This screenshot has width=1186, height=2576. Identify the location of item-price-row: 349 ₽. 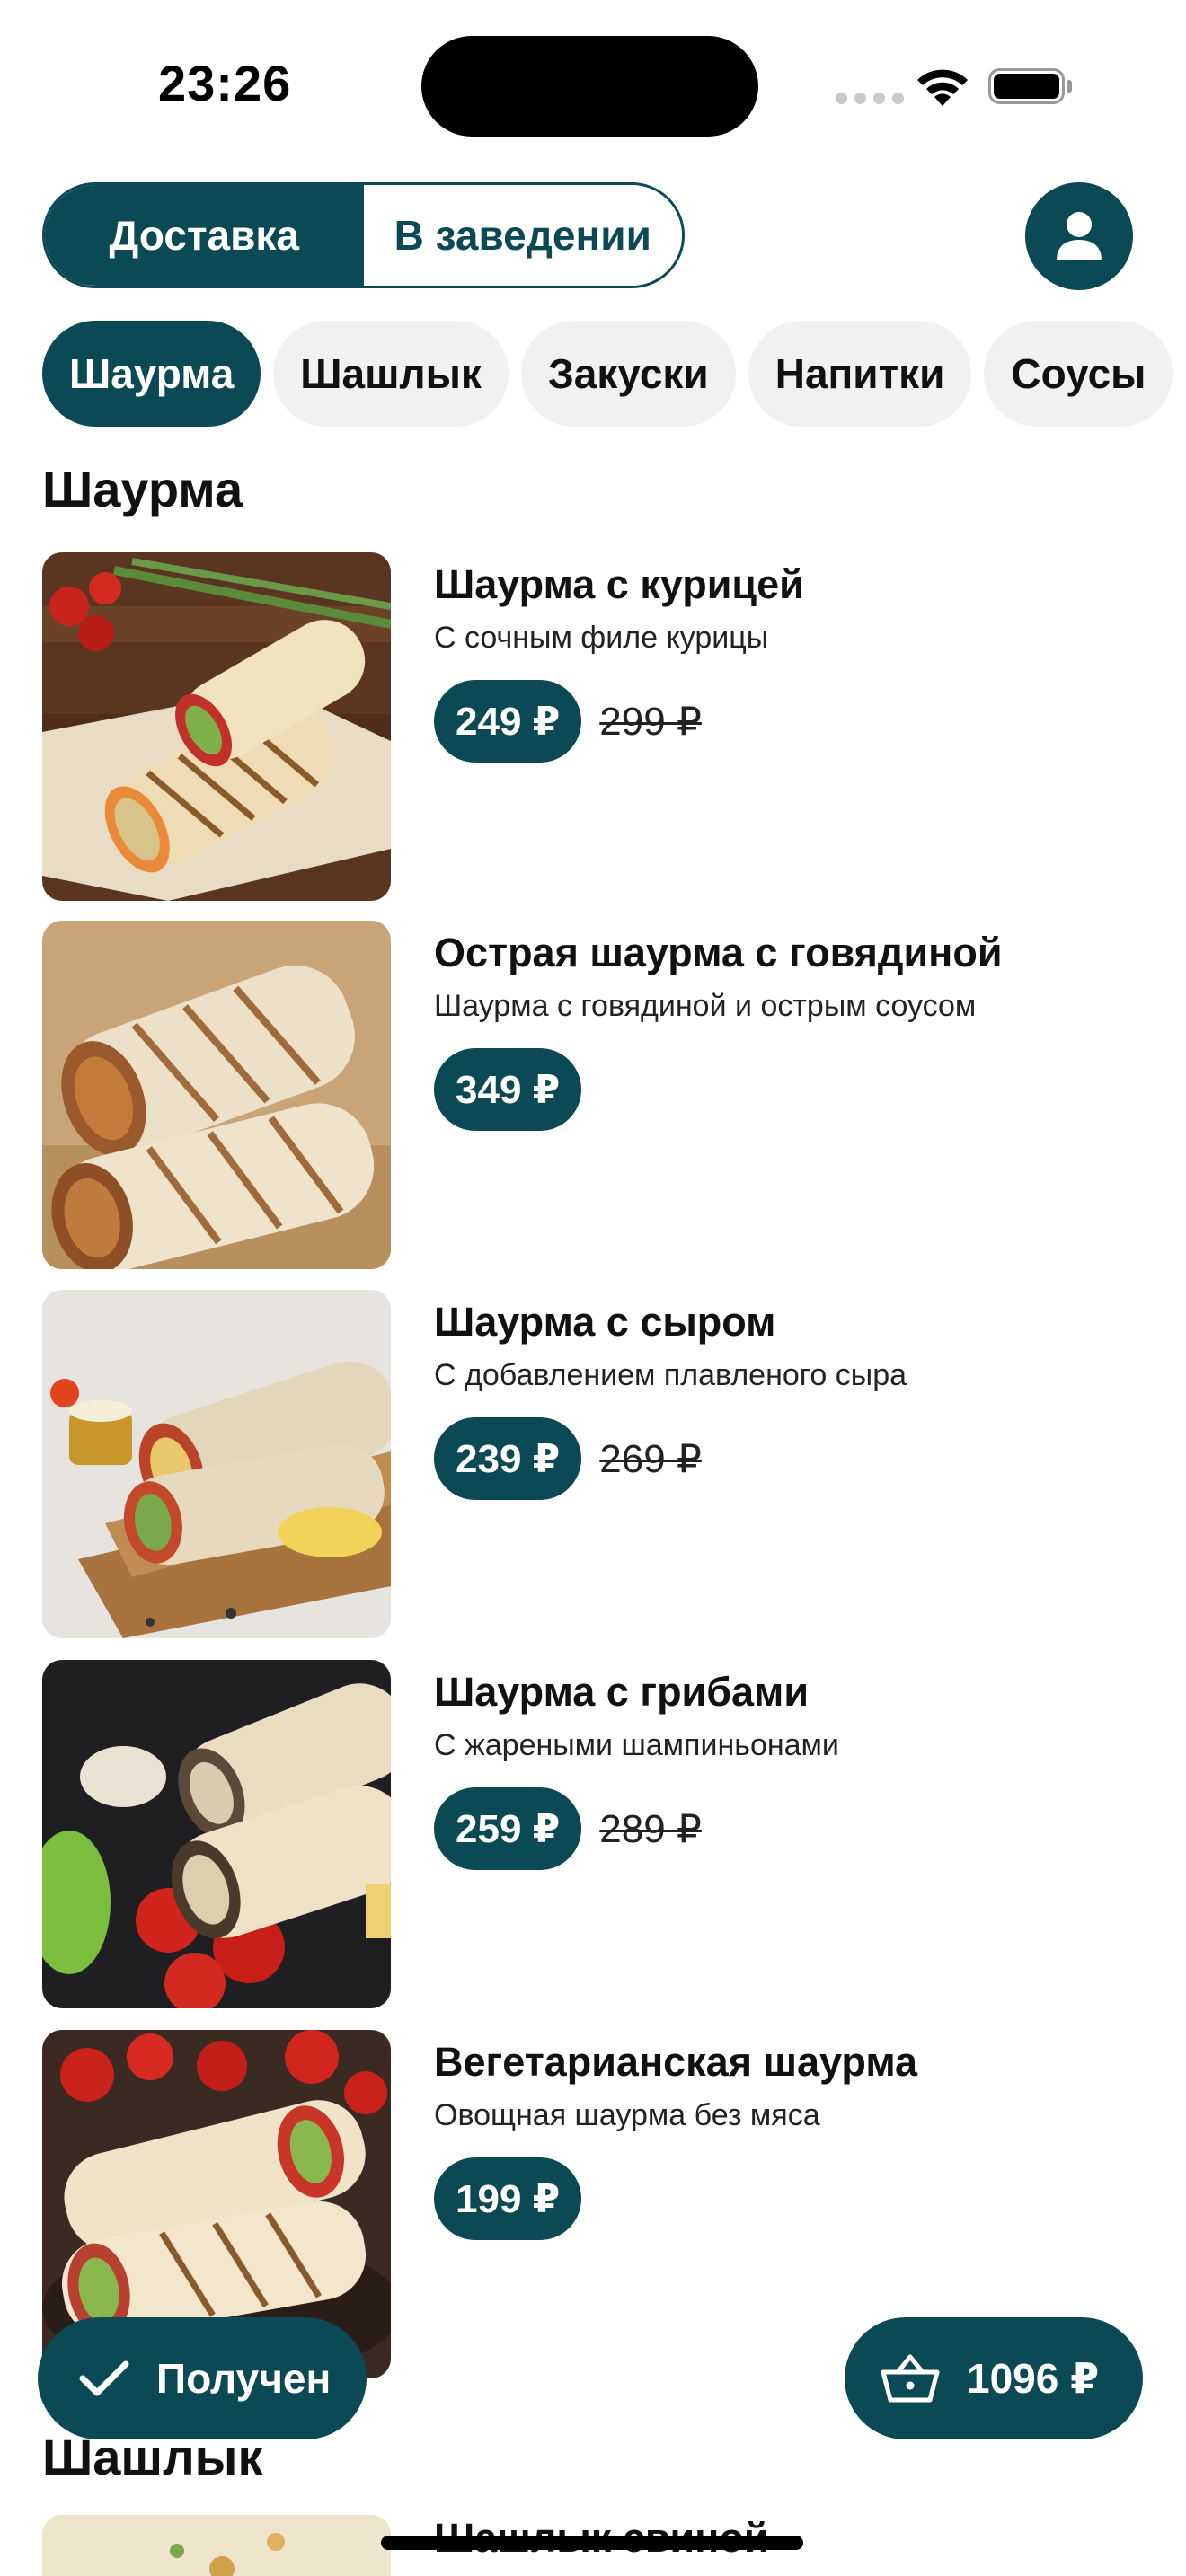
(508, 1089).